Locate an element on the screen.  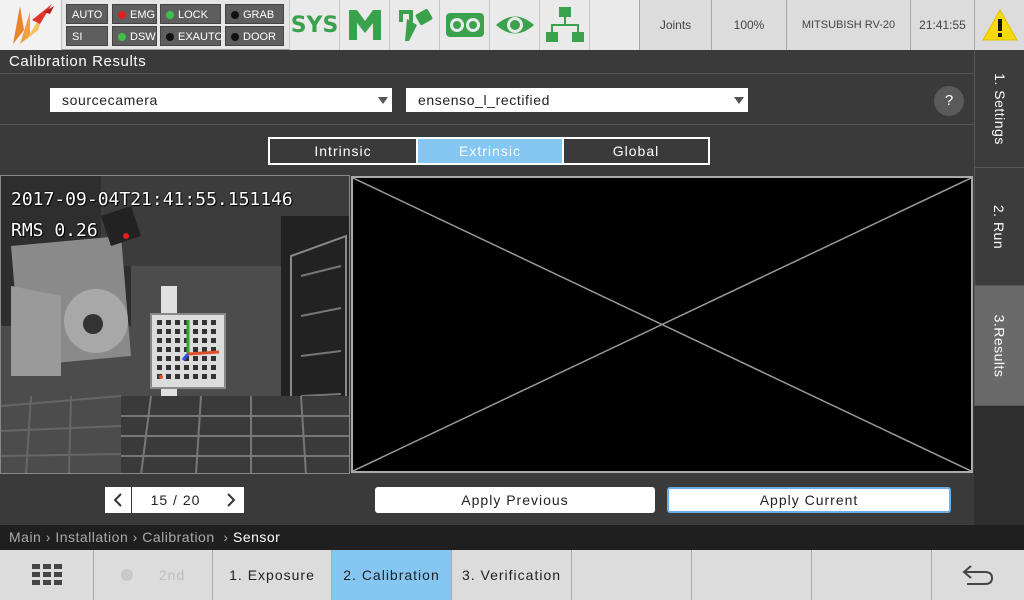
eye-icon is located at coordinates (514, 25).